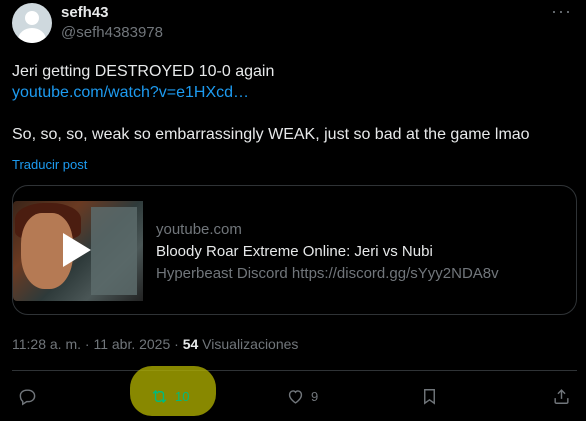 The image size is (586, 421). What do you see at coordinates (295, 396) in the screenshot?
I see `heart-icon` at bounding box center [295, 396].